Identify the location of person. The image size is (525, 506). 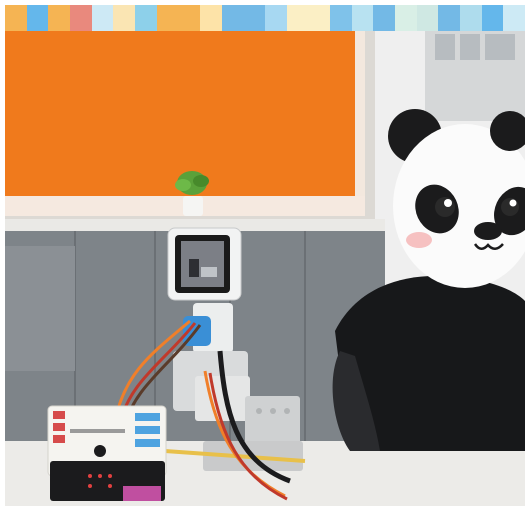
(428, 363).